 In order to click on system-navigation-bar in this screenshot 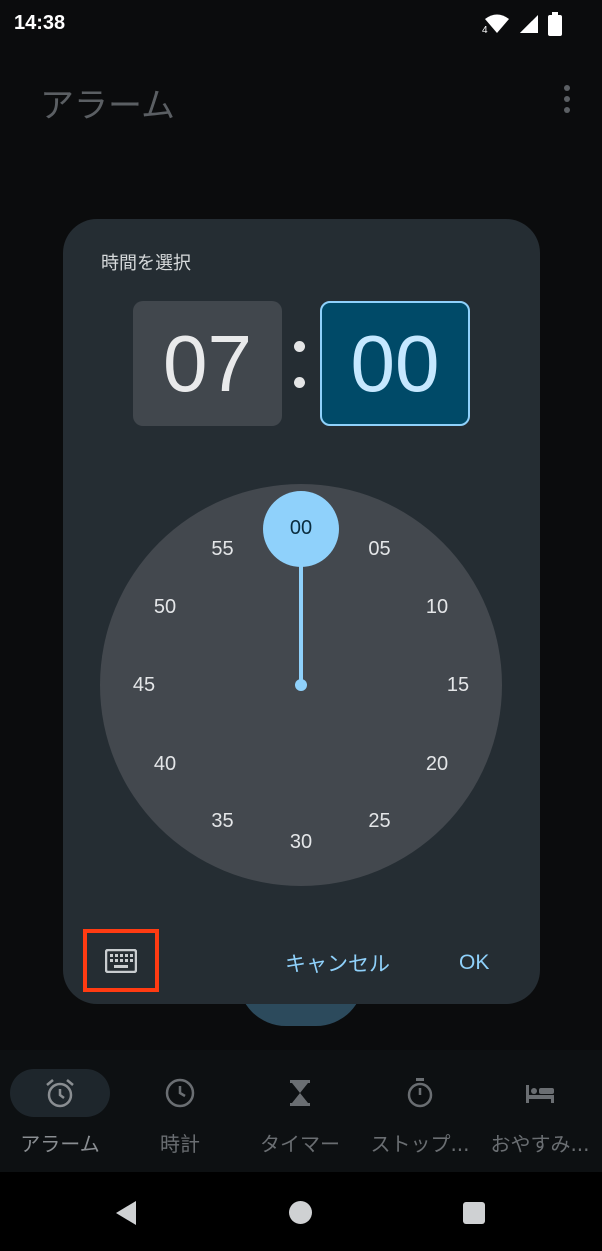, I will do `click(301, 1211)`.